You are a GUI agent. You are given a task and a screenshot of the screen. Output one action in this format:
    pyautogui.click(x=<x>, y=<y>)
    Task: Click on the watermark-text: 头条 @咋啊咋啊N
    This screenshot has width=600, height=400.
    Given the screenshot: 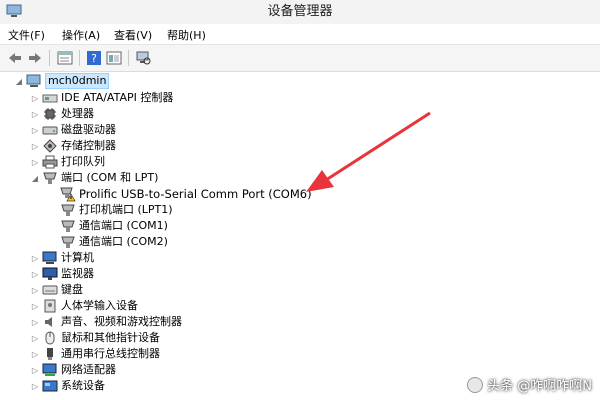 What is the action you would take?
    pyautogui.click(x=539, y=386)
    